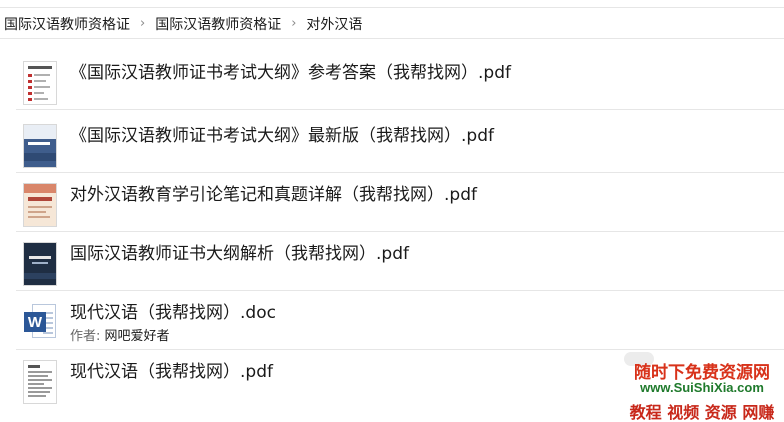 This screenshot has width=784, height=422. I want to click on file-name: 现代汉语（我帮找网）.doc, so click(173, 310).